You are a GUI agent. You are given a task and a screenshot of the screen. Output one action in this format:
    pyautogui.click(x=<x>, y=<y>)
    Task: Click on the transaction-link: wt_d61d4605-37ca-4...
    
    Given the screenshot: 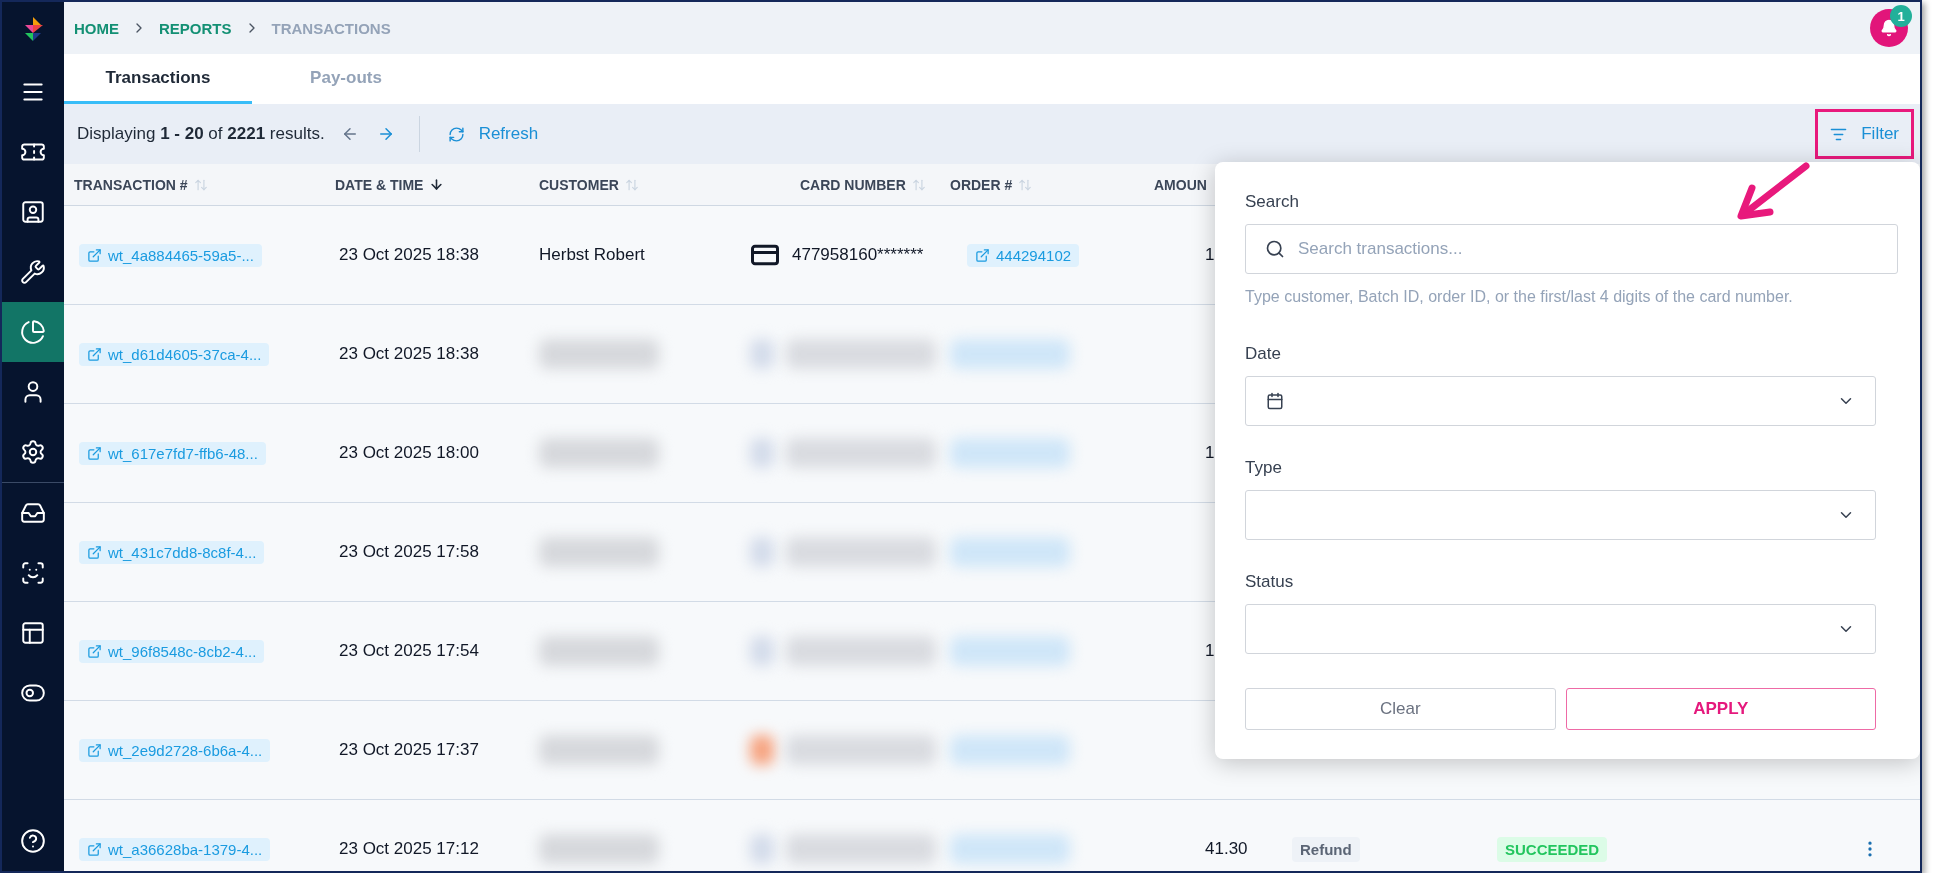 What is the action you would take?
    pyautogui.click(x=174, y=354)
    